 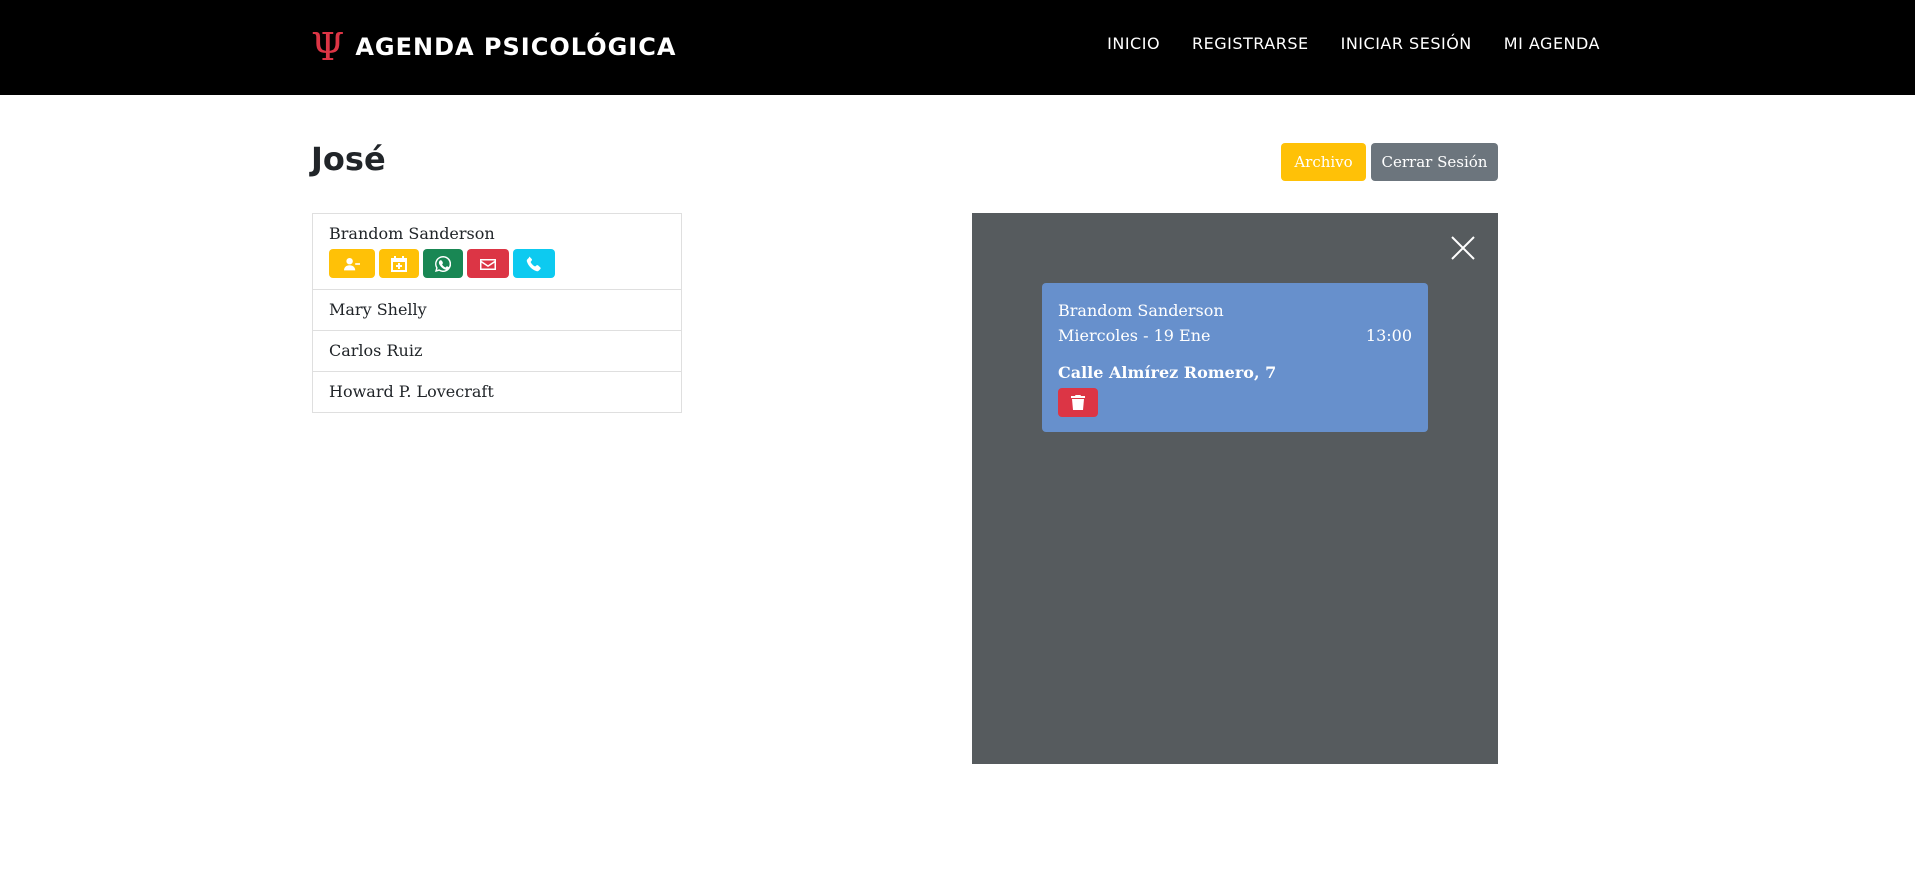 I want to click on phone-button, so click(x=534, y=263).